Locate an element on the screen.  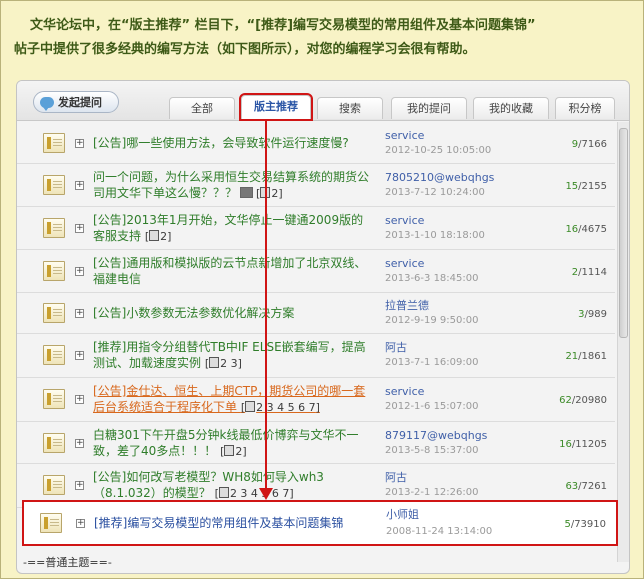
speech-bubble-icon is located at coordinates (47, 103).